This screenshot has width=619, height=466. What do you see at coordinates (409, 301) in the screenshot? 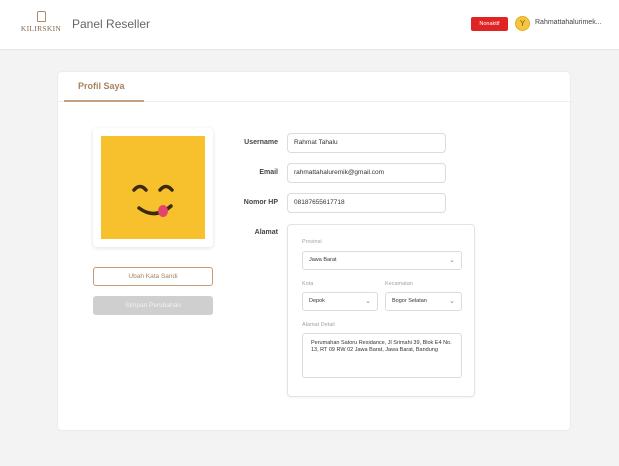
I see `district-value: Bogor Selatan` at bounding box center [409, 301].